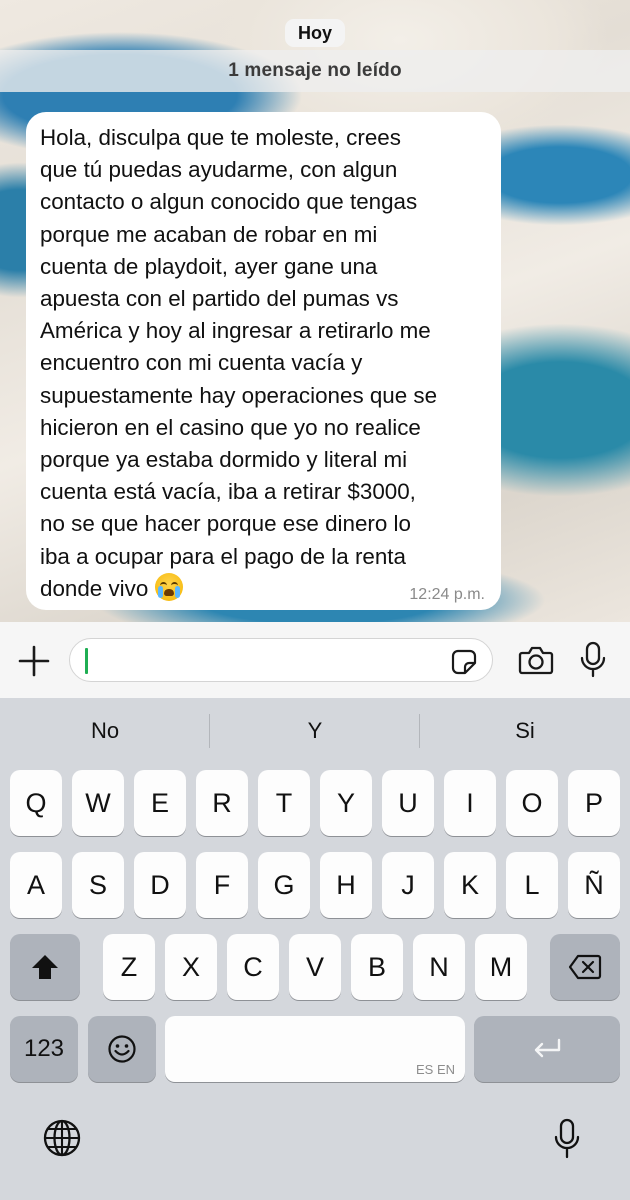 The width and height of the screenshot is (630, 1200). Describe the element at coordinates (191, 967) in the screenshot. I see `key-x: X` at that location.